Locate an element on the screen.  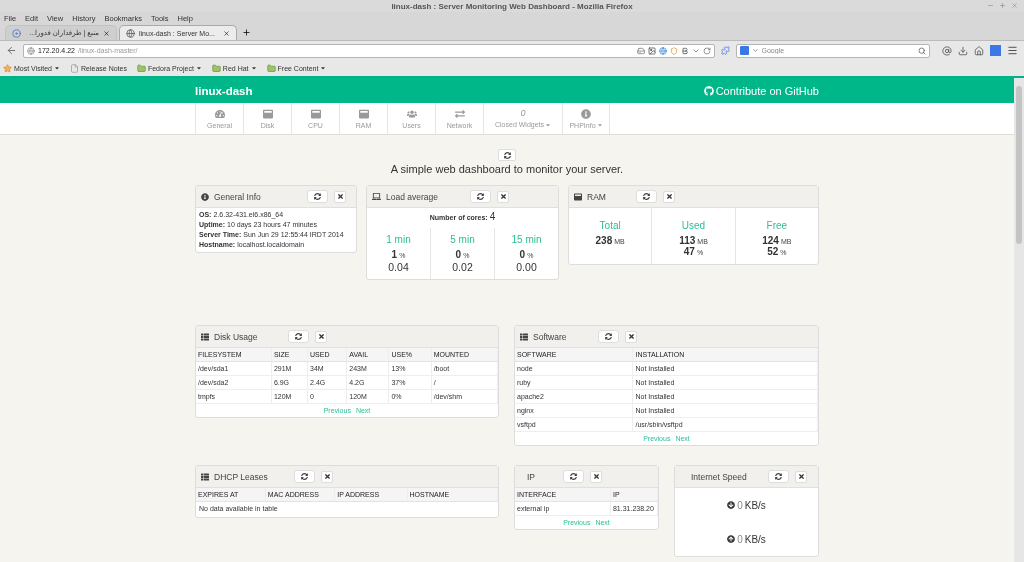
laptop-icon is located at coordinates (376, 196).